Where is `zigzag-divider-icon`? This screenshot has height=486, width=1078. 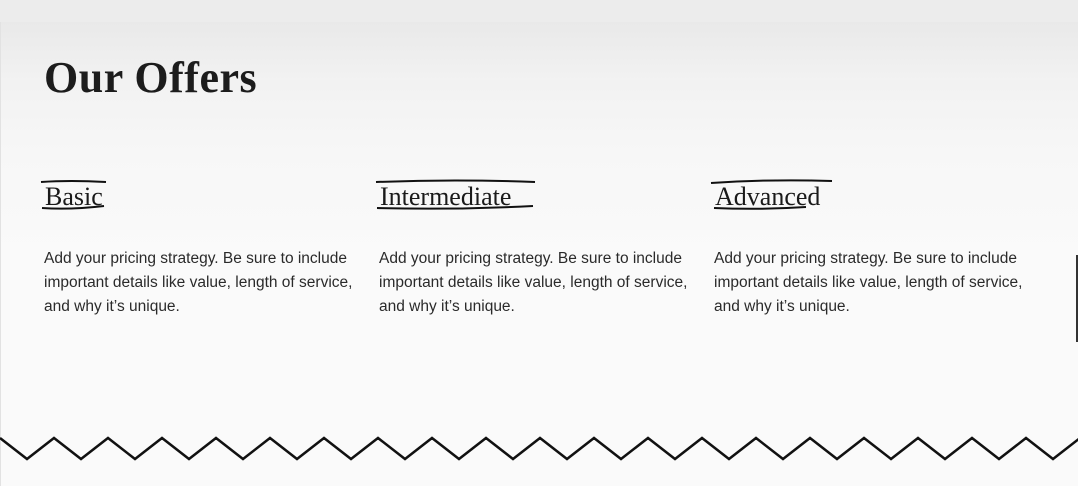 zigzag-divider-icon is located at coordinates (539, 448).